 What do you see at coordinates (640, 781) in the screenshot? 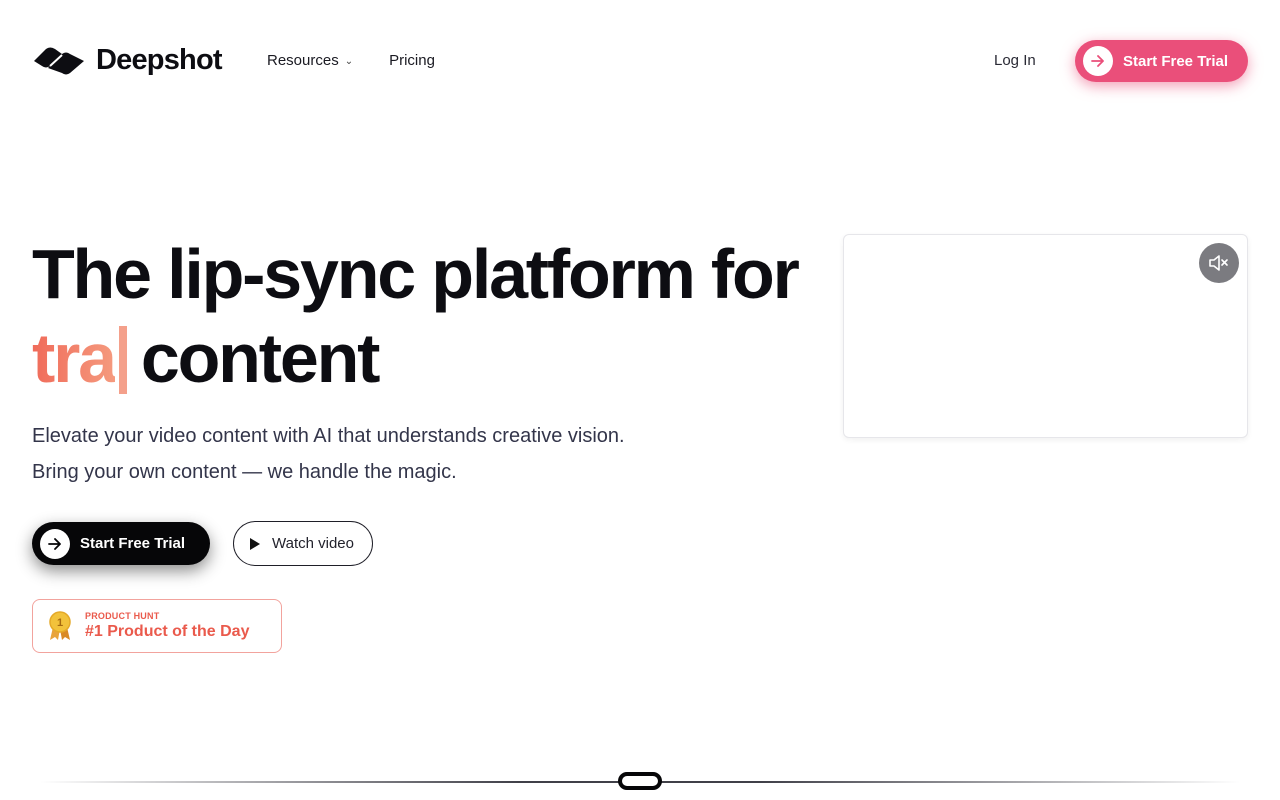
I see `scroll-indicator` at bounding box center [640, 781].